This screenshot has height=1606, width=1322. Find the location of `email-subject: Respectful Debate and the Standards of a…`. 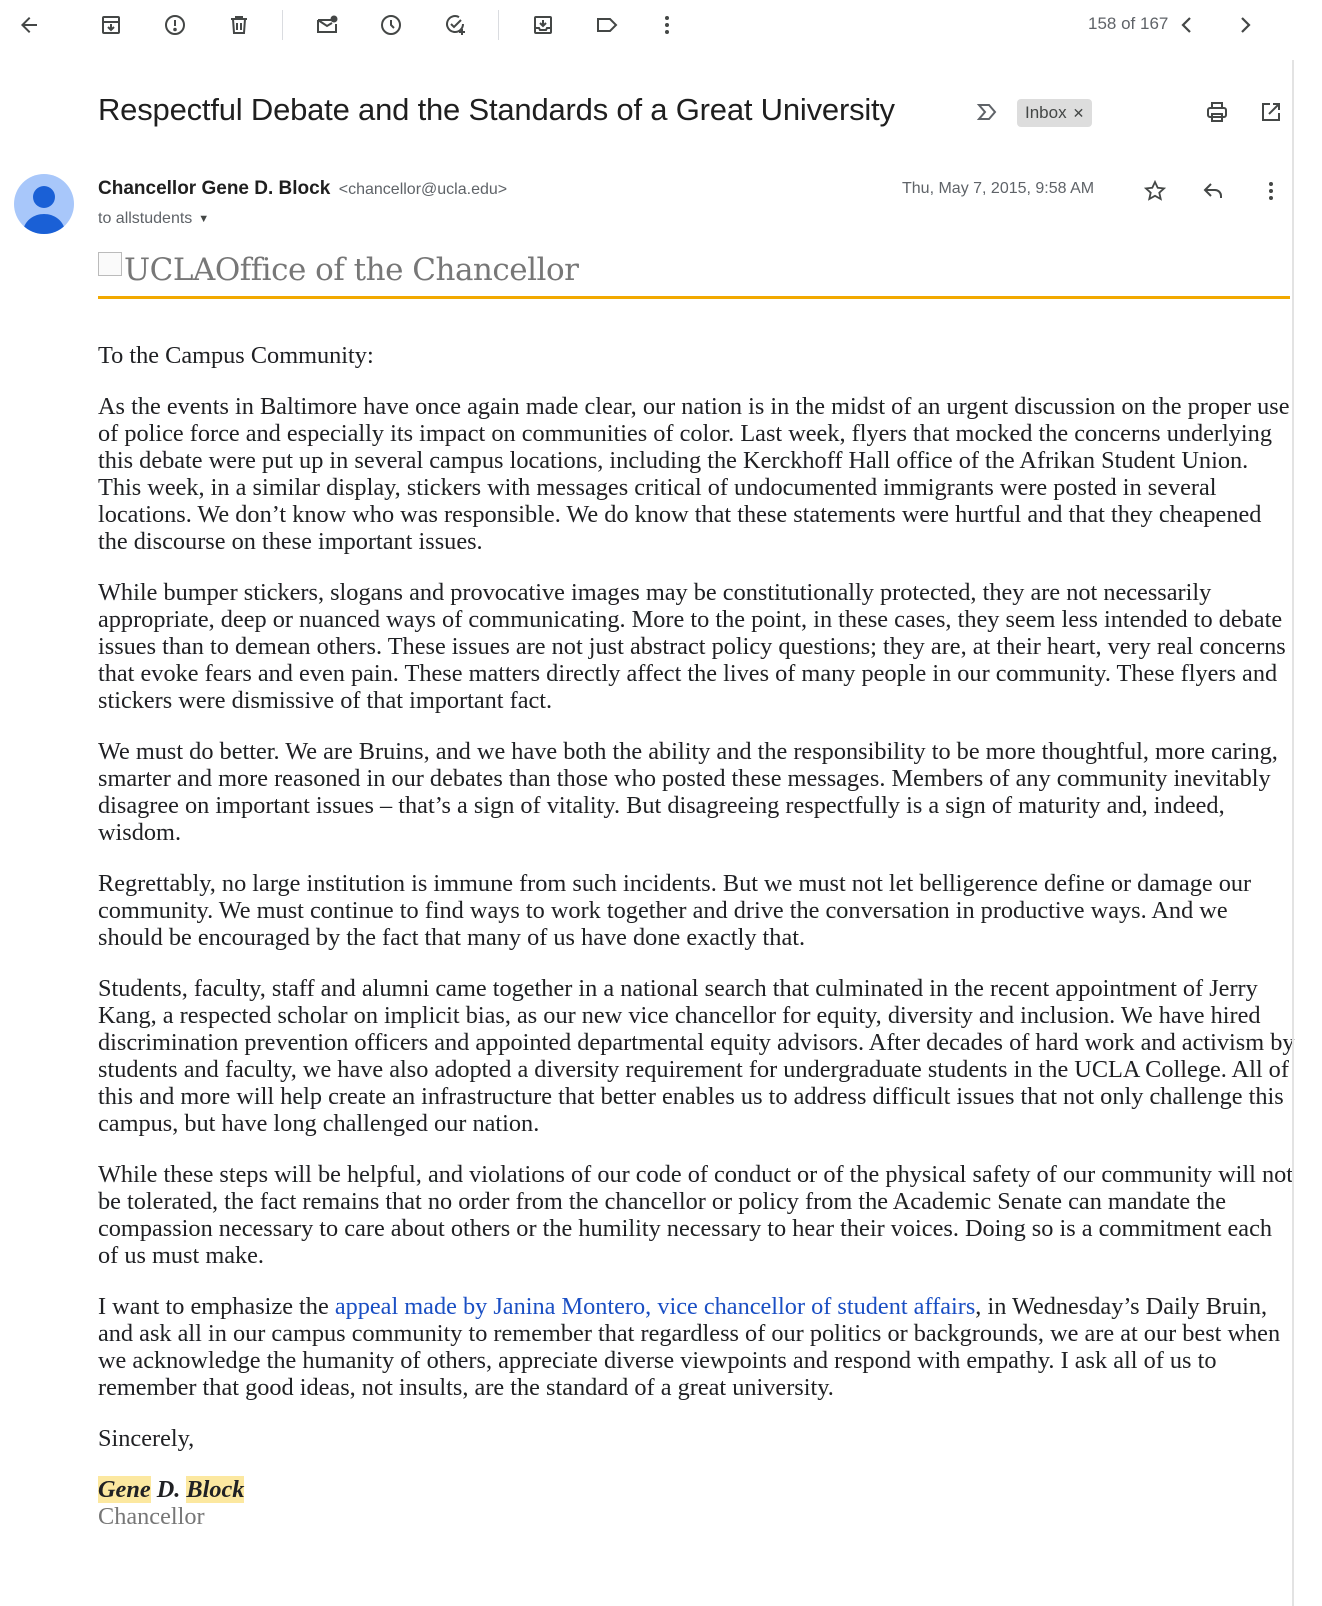

email-subject: Respectful Debate and the Standards of a… is located at coordinates (496, 109).